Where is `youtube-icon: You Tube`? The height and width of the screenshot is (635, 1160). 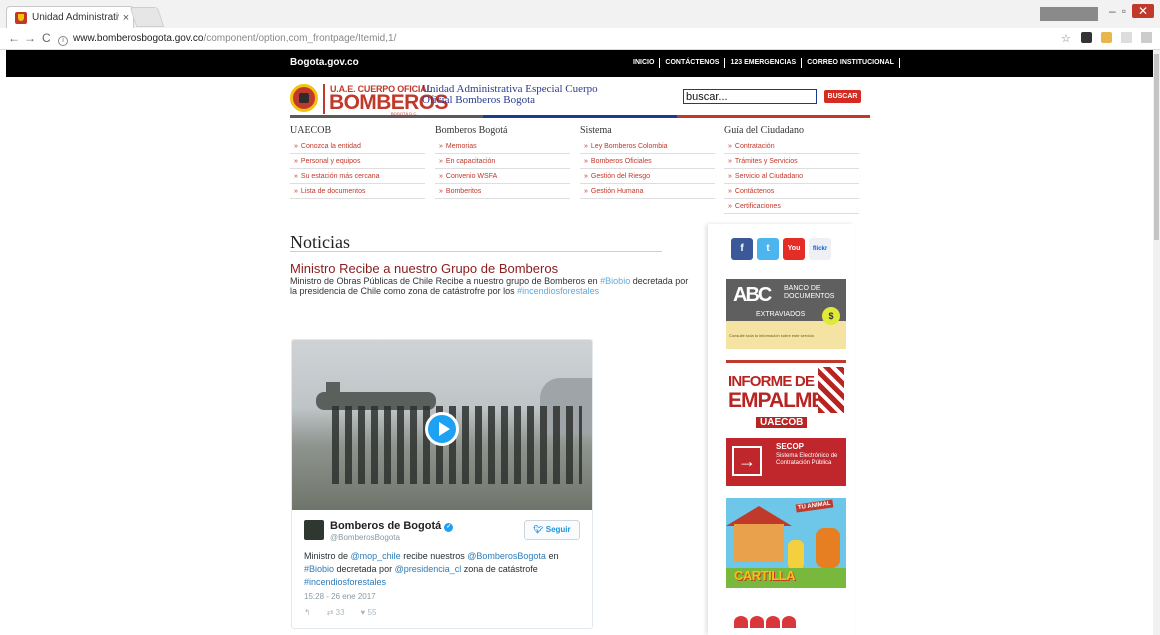 youtube-icon: You Tube is located at coordinates (794, 256).